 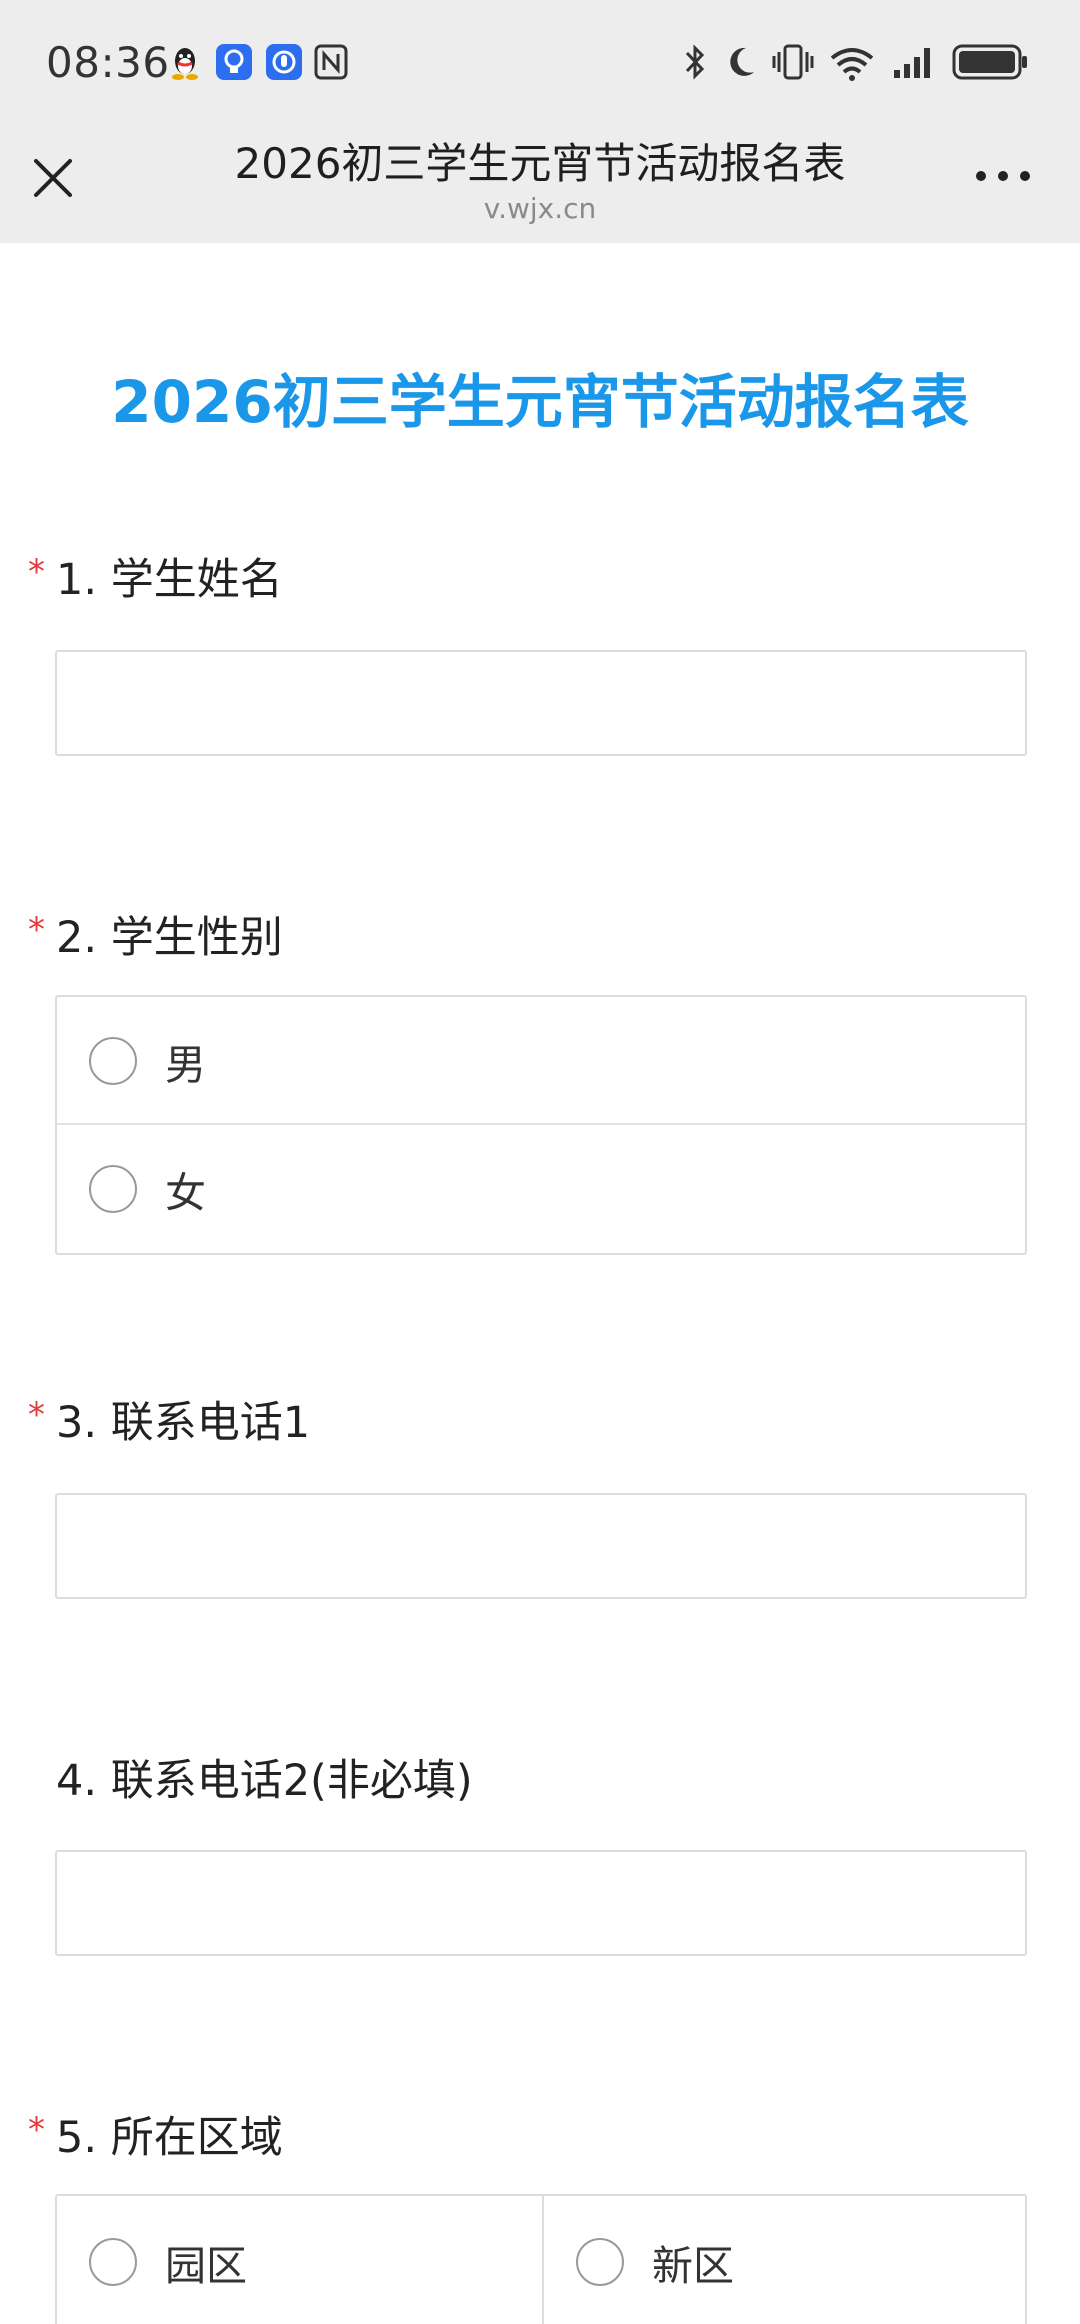 What do you see at coordinates (541, 703) in the screenshot?
I see `student-name-input` at bounding box center [541, 703].